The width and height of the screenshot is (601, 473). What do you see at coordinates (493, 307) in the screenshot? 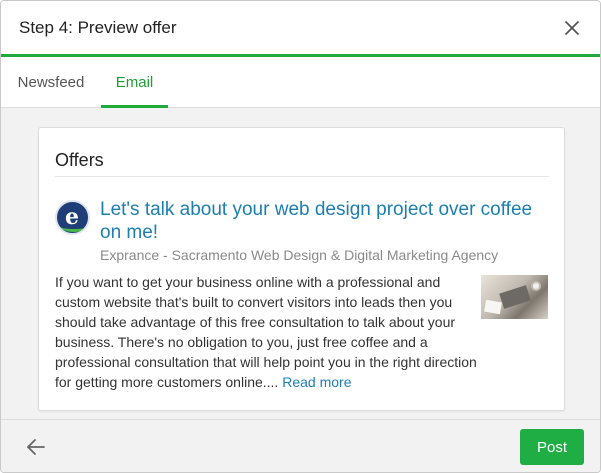
I see `thumbnail-paper` at bounding box center [493, 307].